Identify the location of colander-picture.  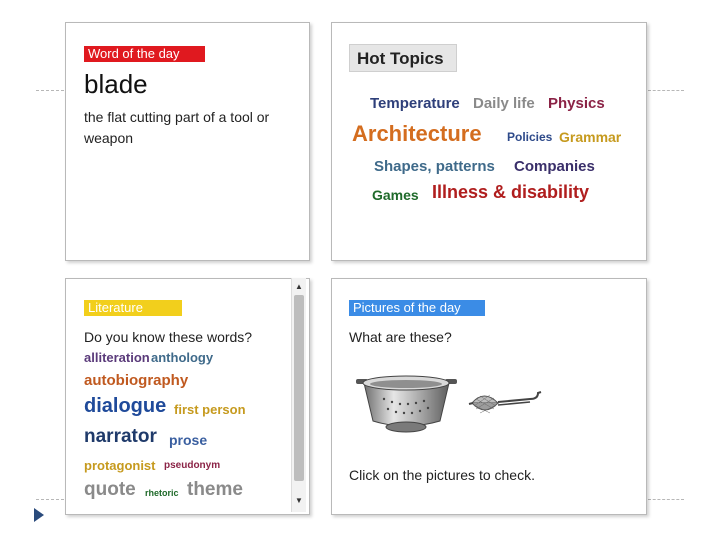
(406, 404).